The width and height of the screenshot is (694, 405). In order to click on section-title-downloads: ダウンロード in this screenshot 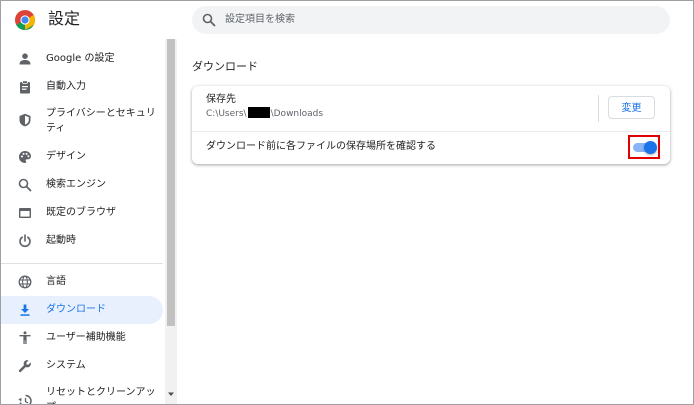, I will do `click(225, 66)`.